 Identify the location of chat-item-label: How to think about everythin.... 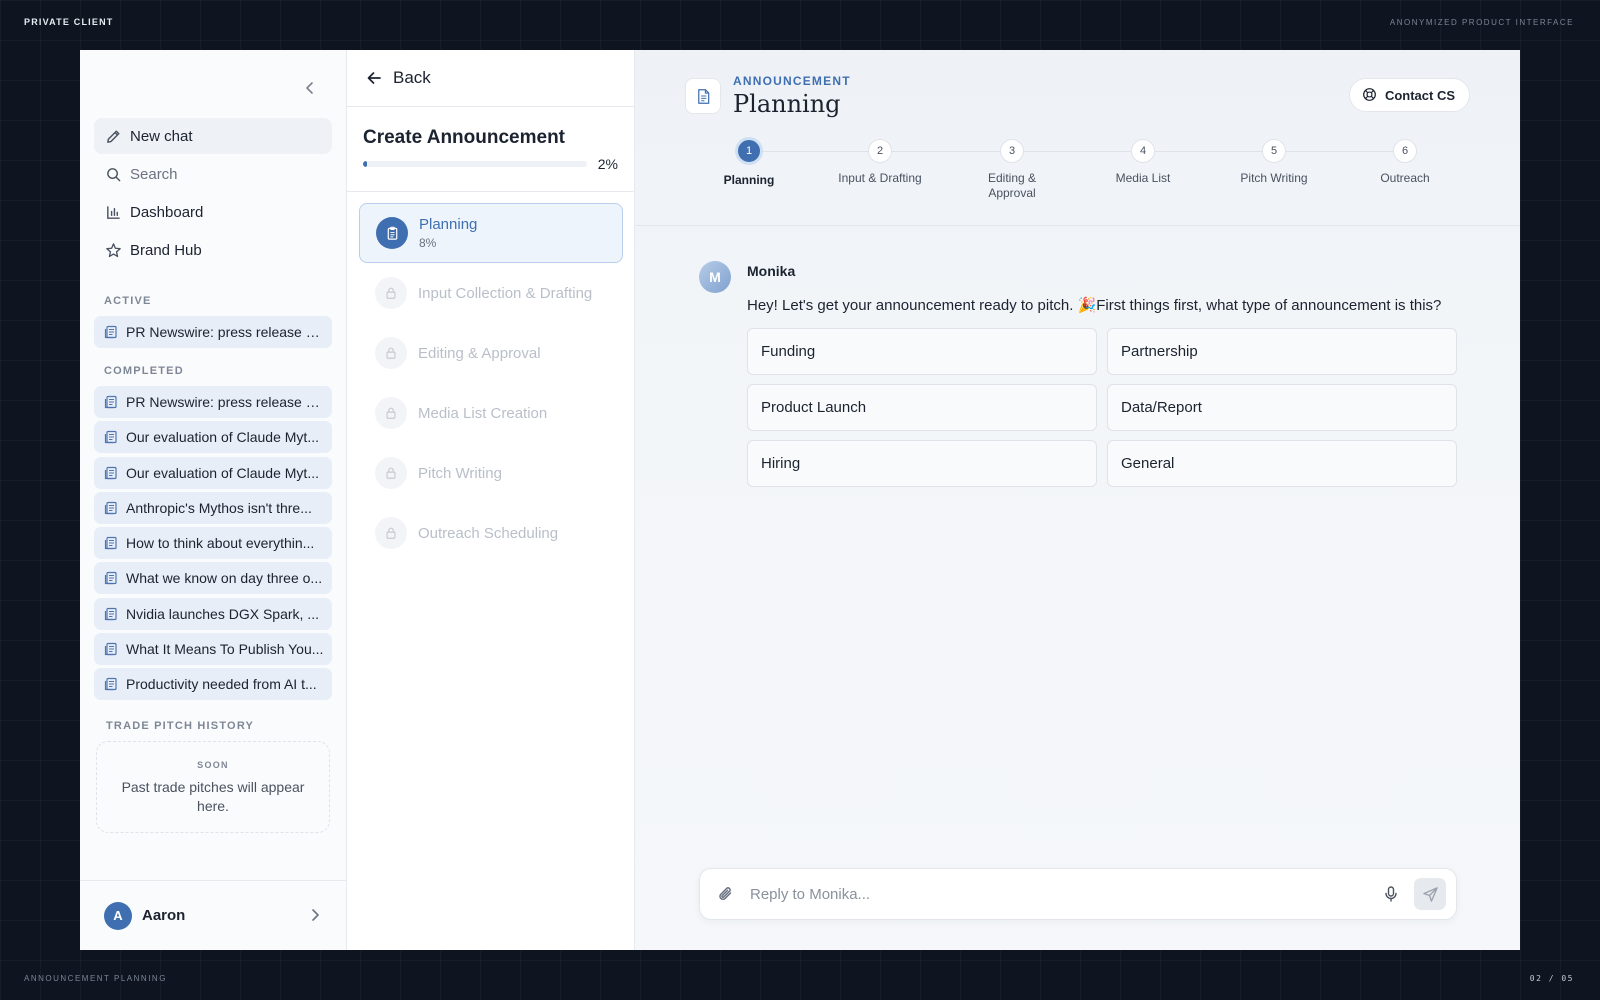
(220, 543).